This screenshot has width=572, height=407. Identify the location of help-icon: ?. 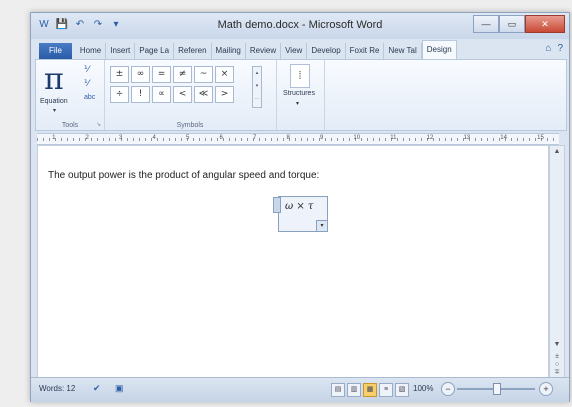
(560, 48).